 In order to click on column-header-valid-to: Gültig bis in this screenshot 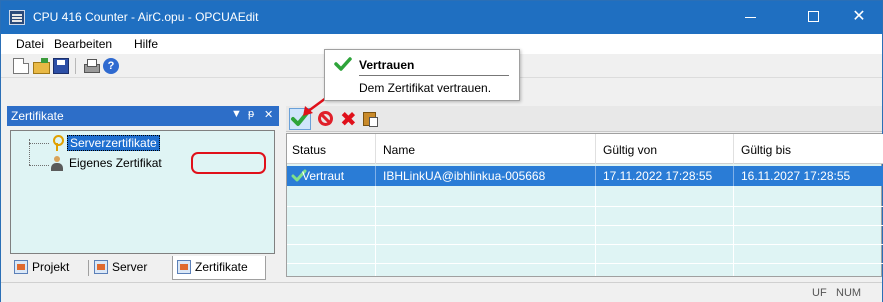, I will do `click(766, 150)`.